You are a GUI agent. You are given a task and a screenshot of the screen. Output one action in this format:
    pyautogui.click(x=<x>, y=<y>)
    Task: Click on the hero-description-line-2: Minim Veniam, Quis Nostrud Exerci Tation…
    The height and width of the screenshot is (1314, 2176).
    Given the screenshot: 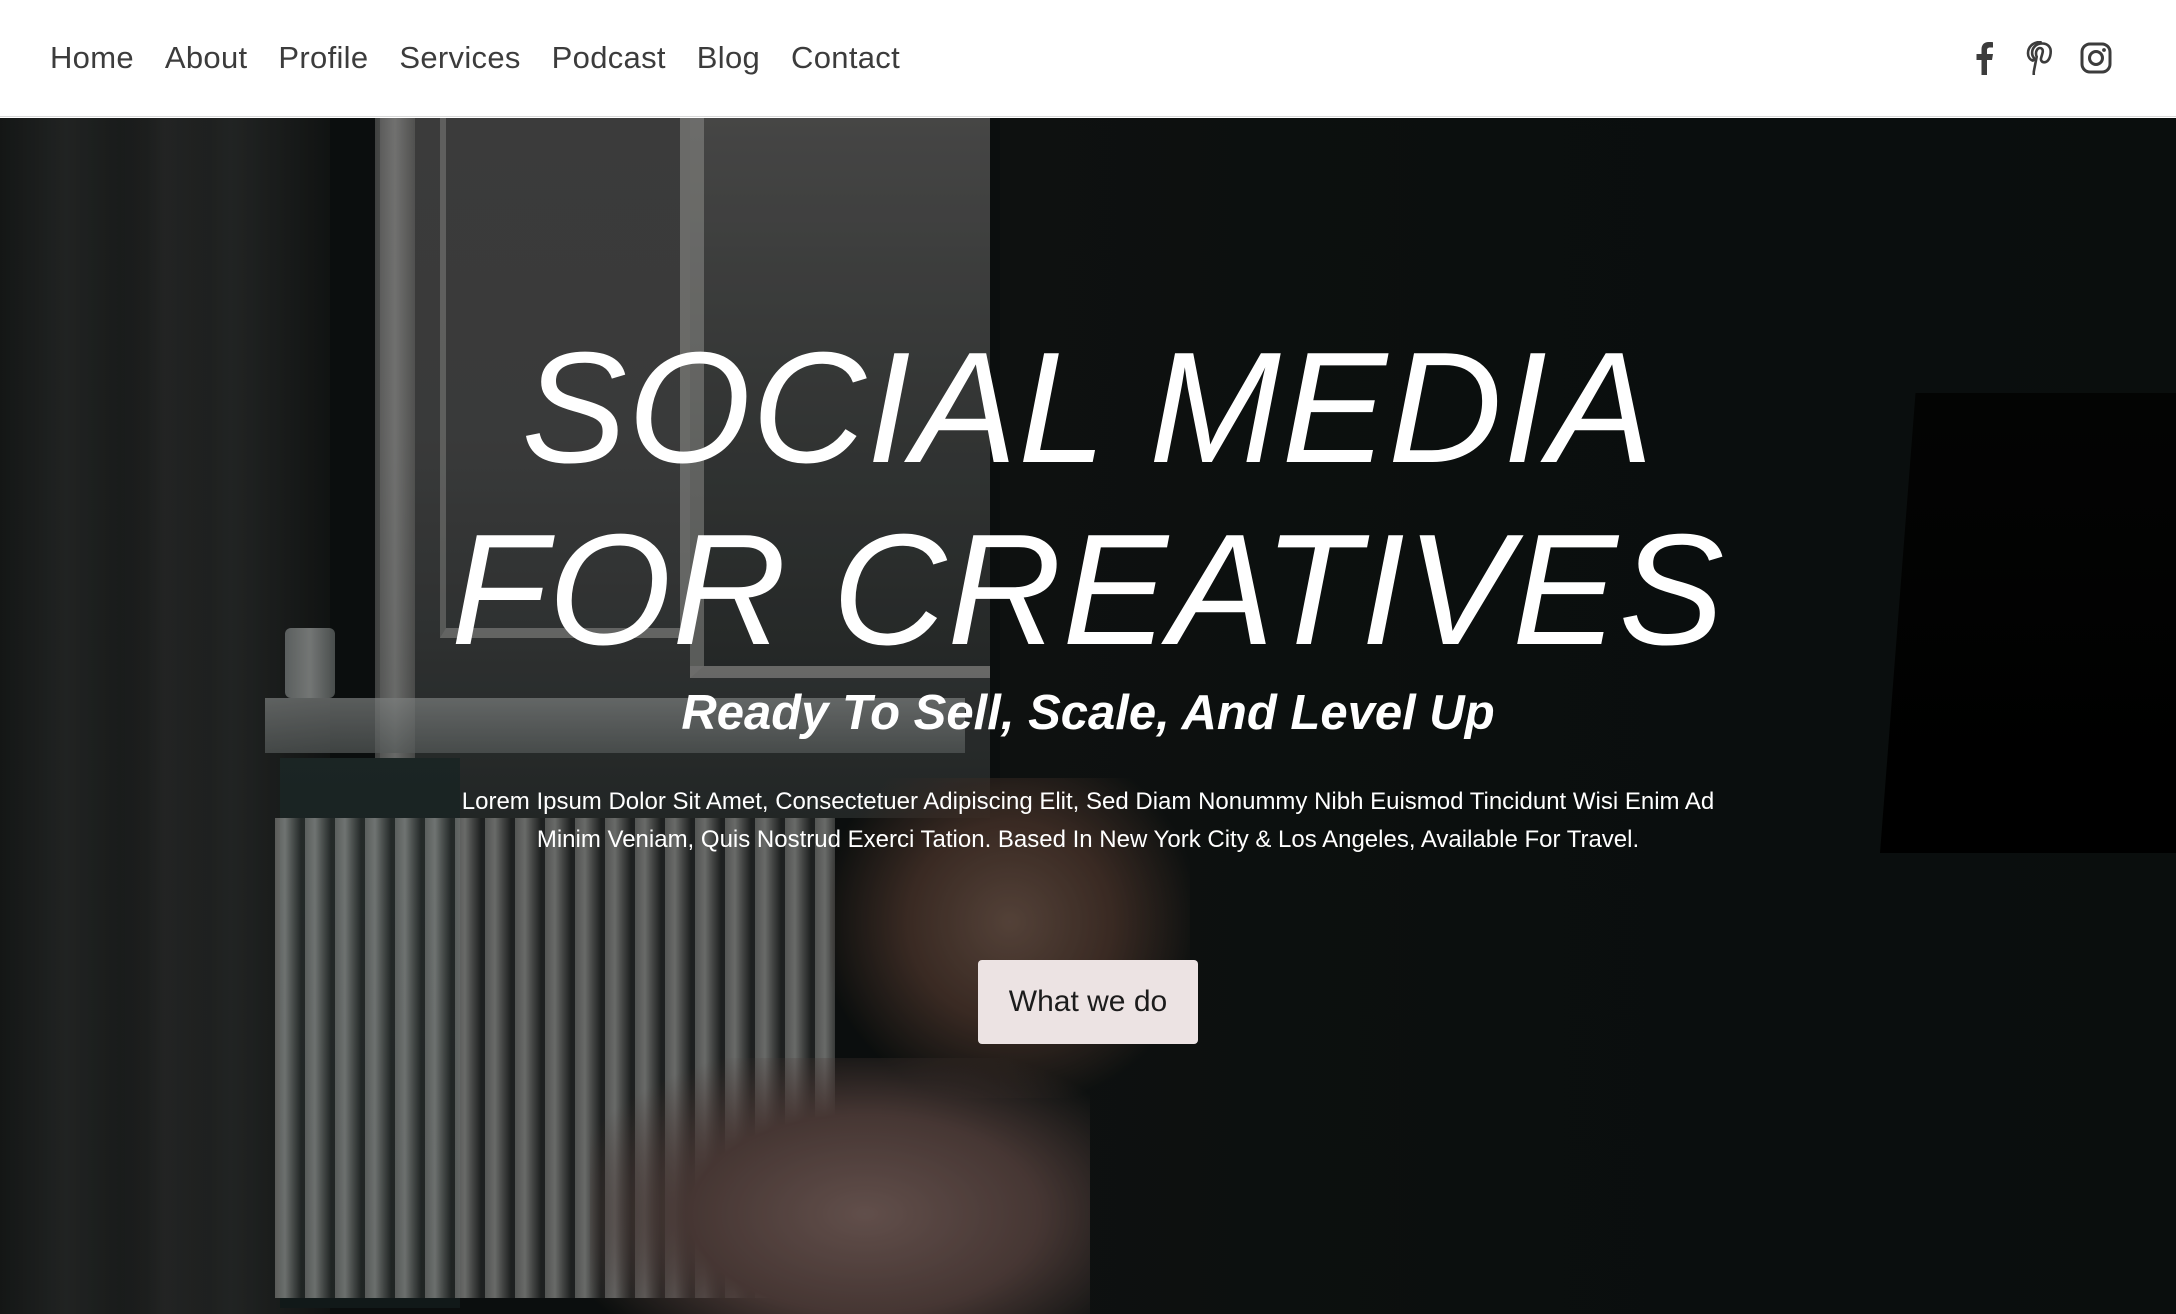 What is the action you would take?
    pyautogui.click(x=1088, y=839)
    